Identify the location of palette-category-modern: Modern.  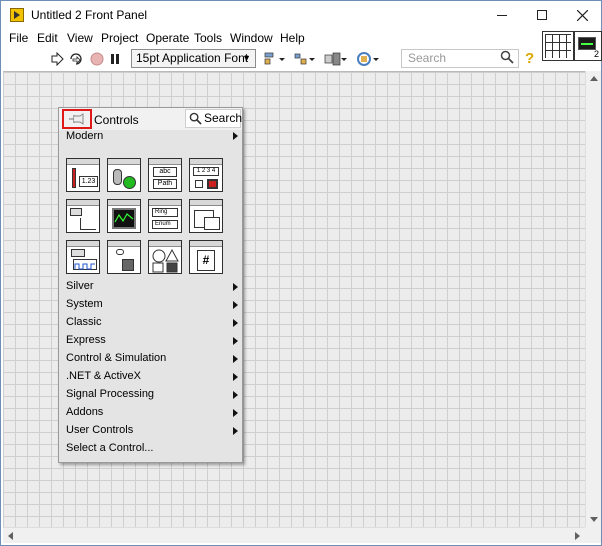
(84, 136).